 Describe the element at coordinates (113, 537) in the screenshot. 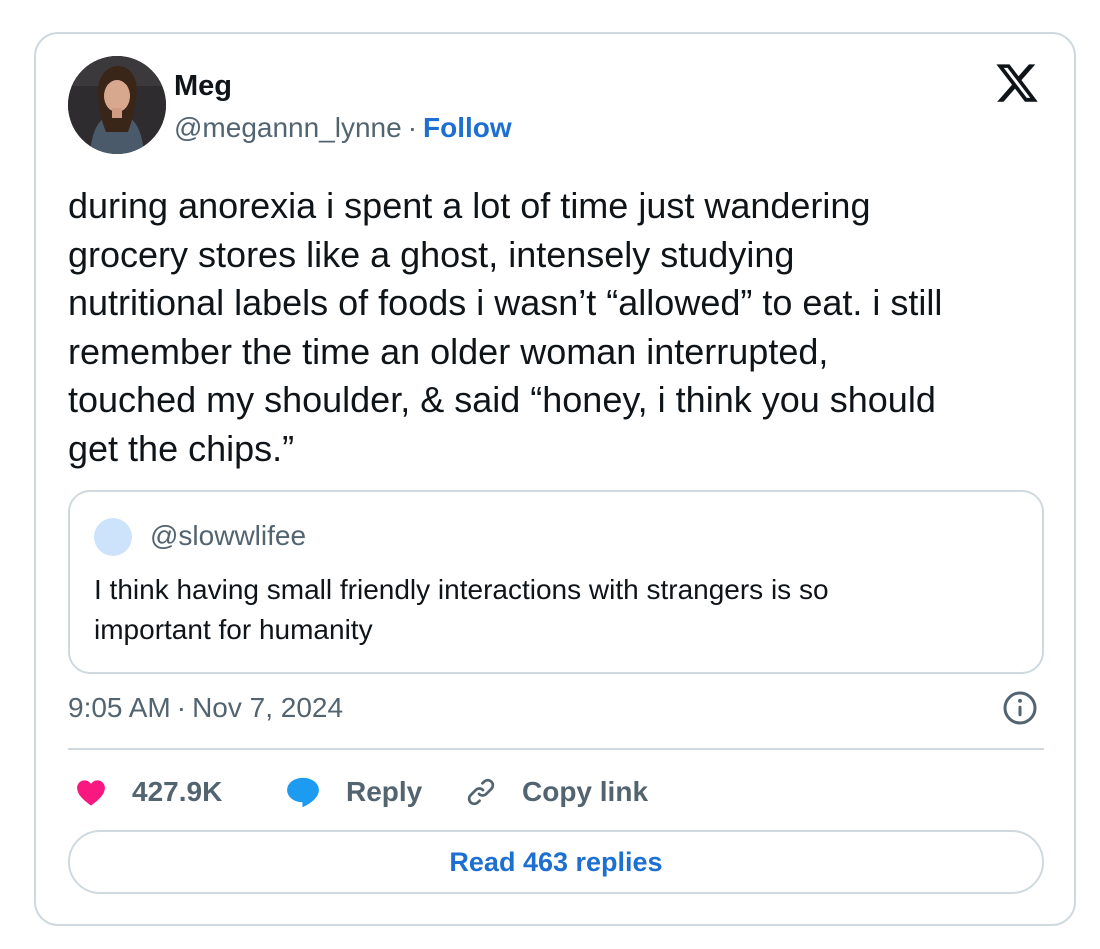

I see `quoted-avatar` at that location.